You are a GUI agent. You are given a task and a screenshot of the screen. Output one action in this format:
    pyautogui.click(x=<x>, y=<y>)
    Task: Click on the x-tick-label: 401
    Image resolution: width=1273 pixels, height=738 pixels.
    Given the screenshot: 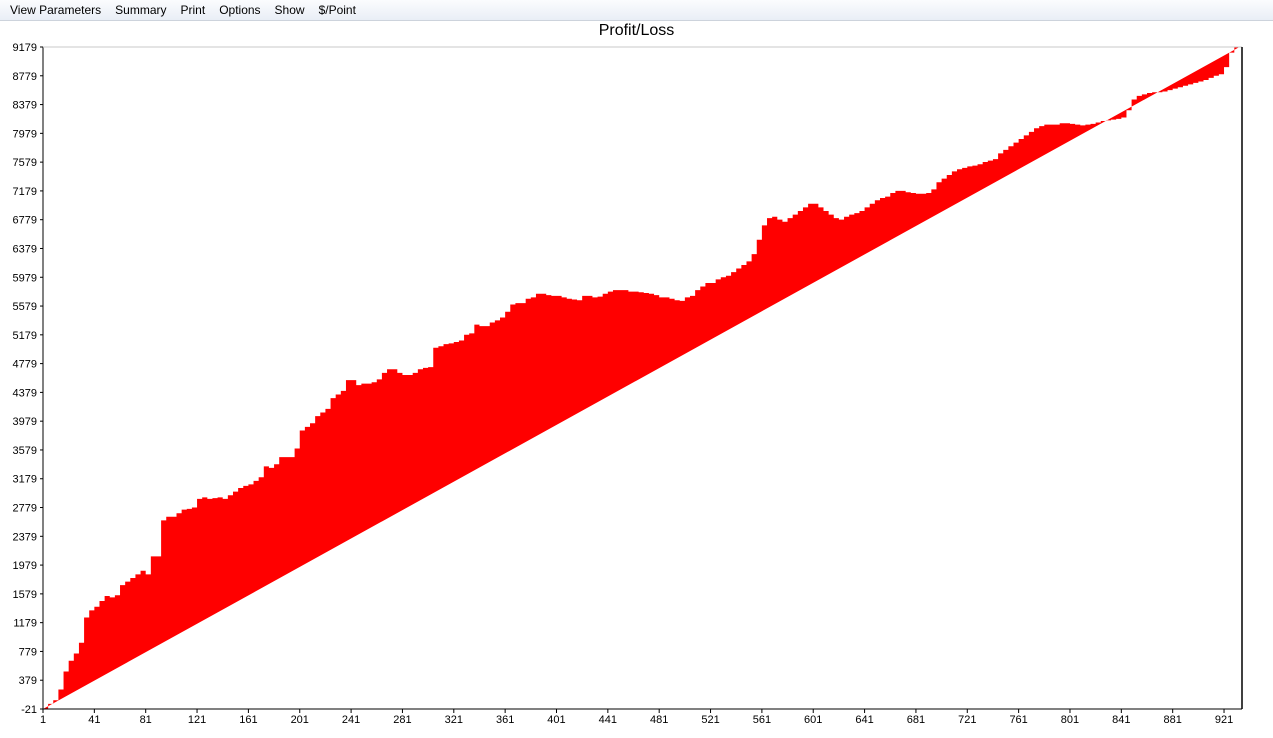 What is the action you would take?
    pyautogui.click(x=556, y=720)
    